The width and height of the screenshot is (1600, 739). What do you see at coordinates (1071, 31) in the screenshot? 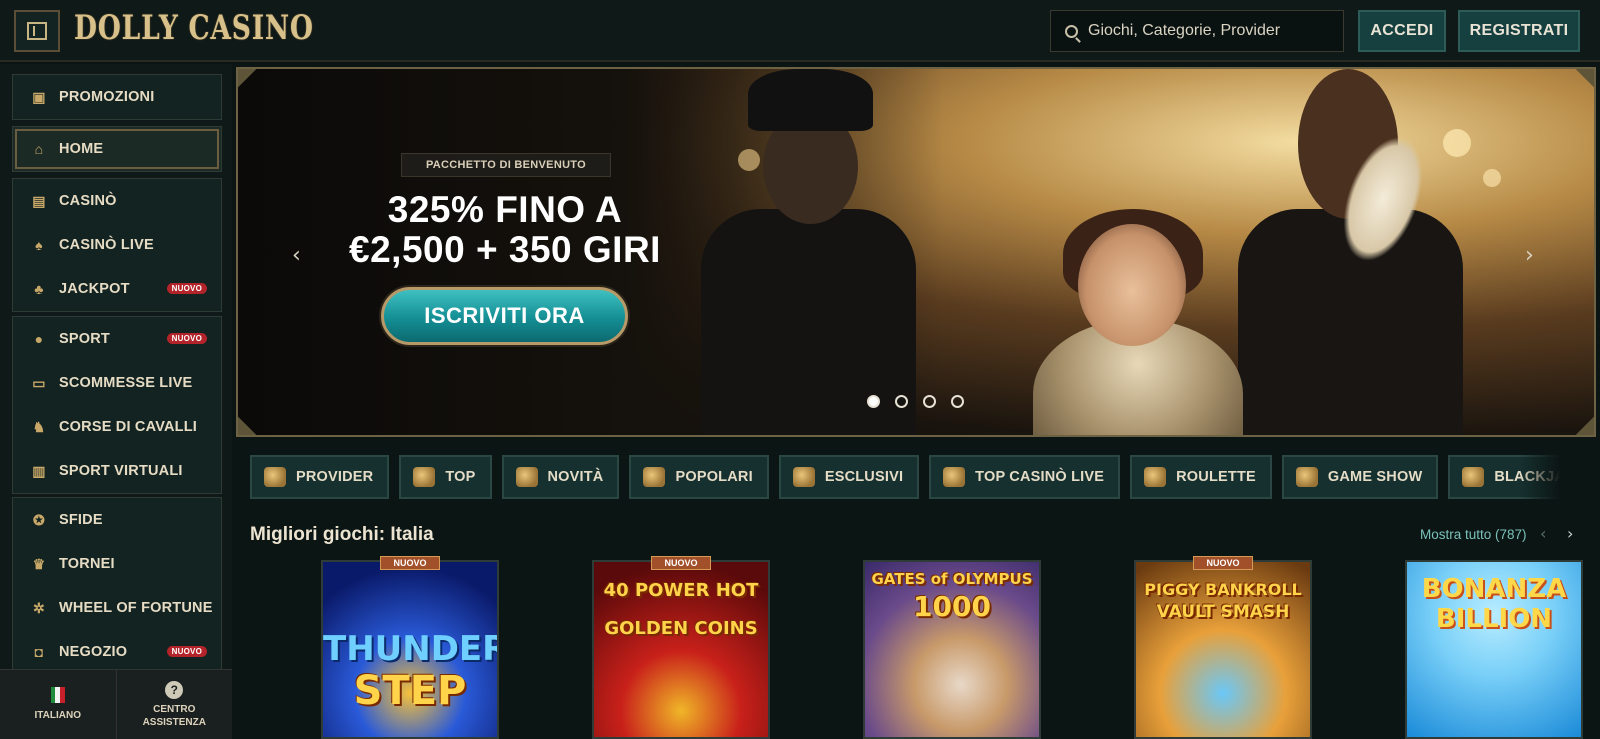
I see `search-icon` at bounding box center [1071, 31].